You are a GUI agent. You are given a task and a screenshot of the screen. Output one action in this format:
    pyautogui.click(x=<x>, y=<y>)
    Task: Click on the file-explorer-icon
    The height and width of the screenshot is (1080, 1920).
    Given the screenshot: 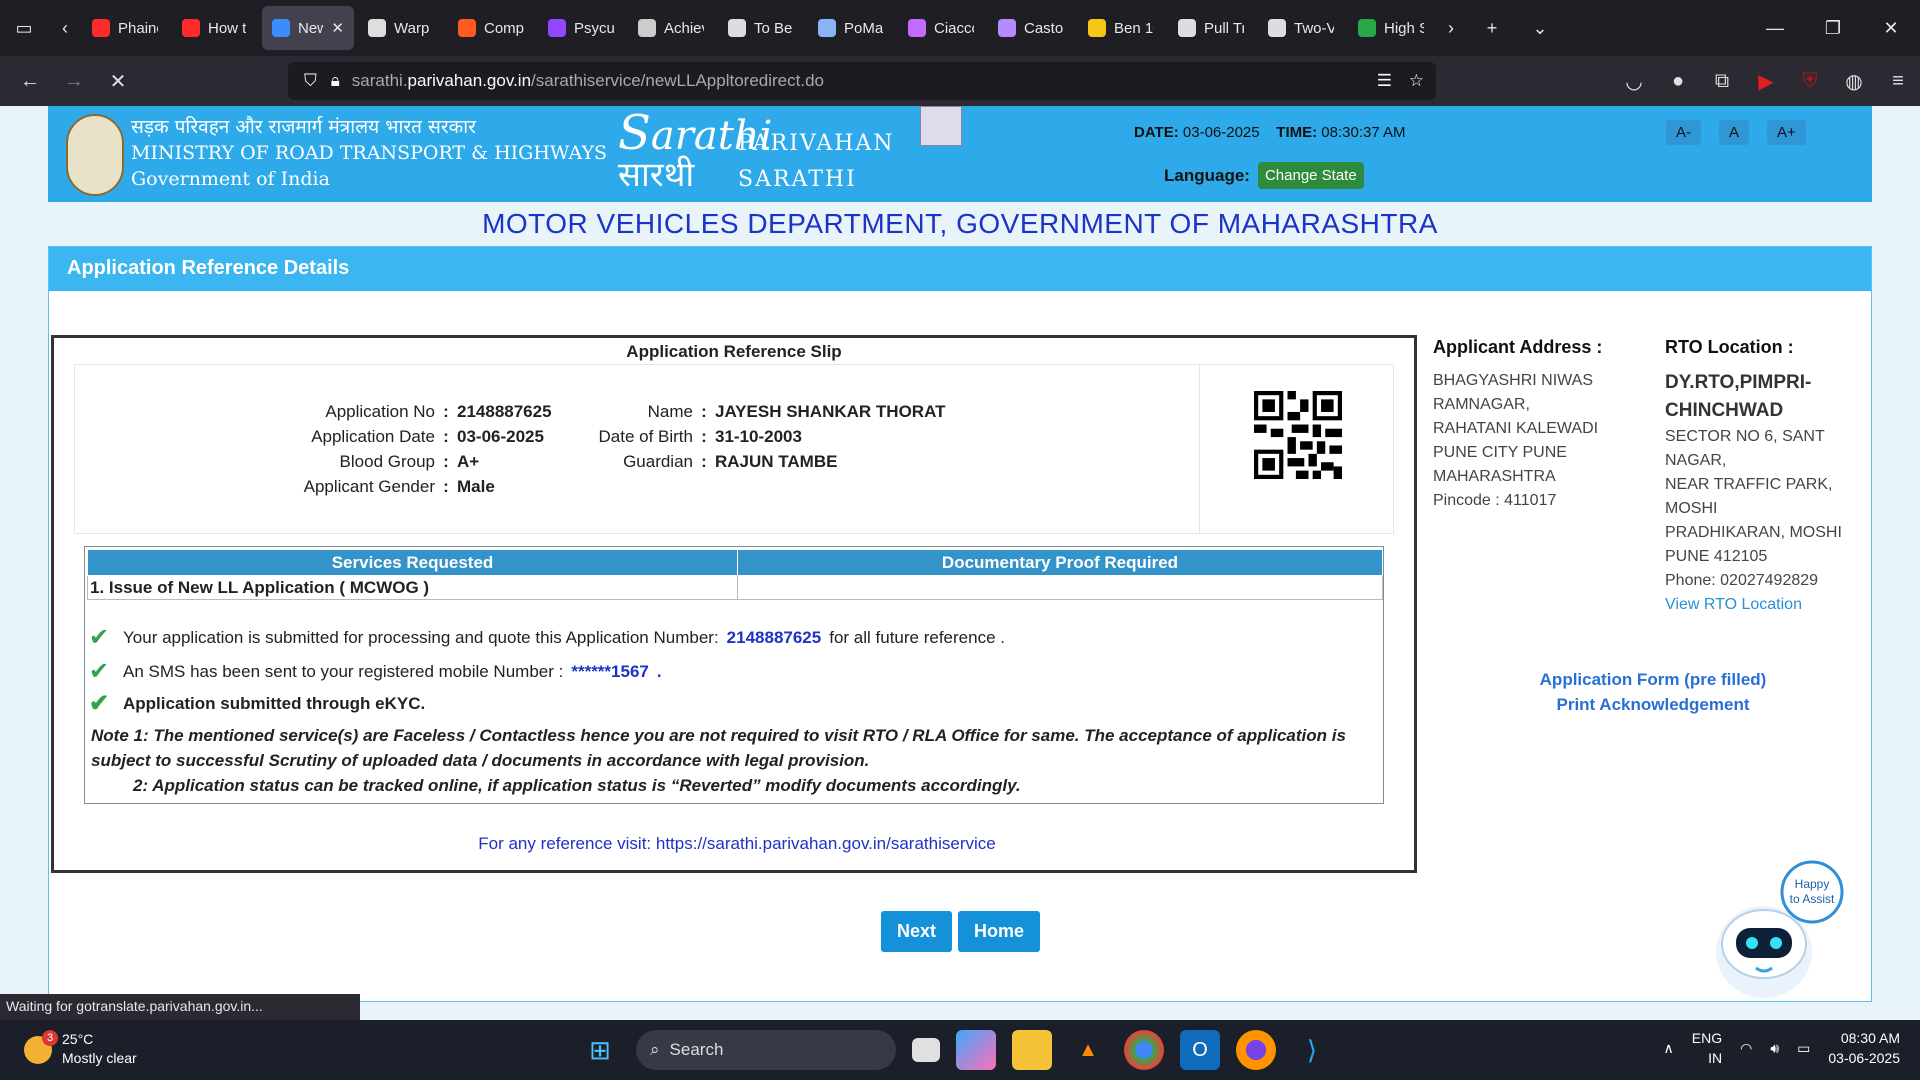 What is the action you would take?
    pyautogui.click(x=1032, y=1050)
    